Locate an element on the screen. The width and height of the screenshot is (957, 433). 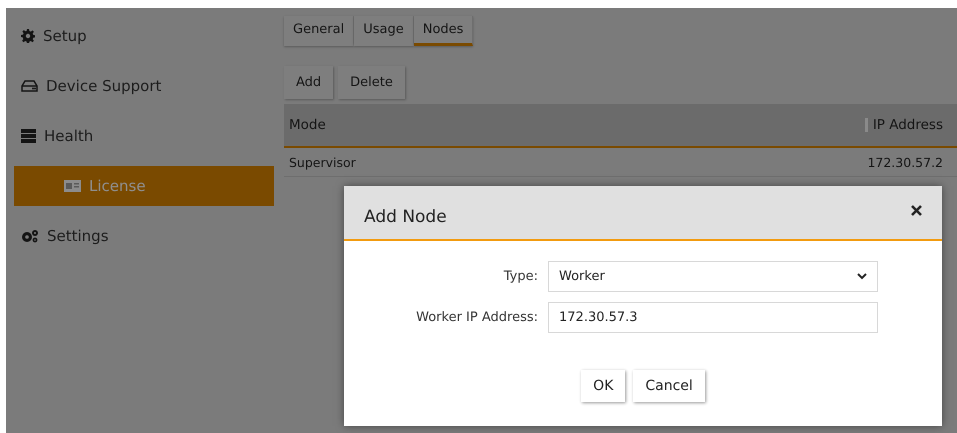
sidebar-item: License is located at coordinates (144, 186).